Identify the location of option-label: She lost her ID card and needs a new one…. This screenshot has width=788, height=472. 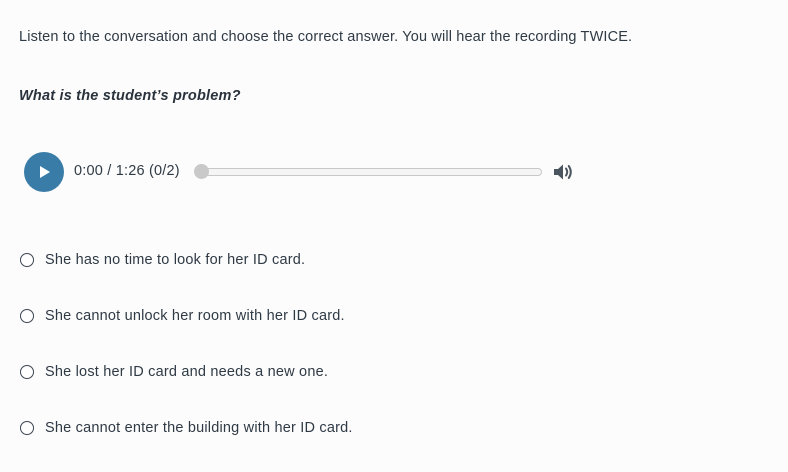
(187, 372).